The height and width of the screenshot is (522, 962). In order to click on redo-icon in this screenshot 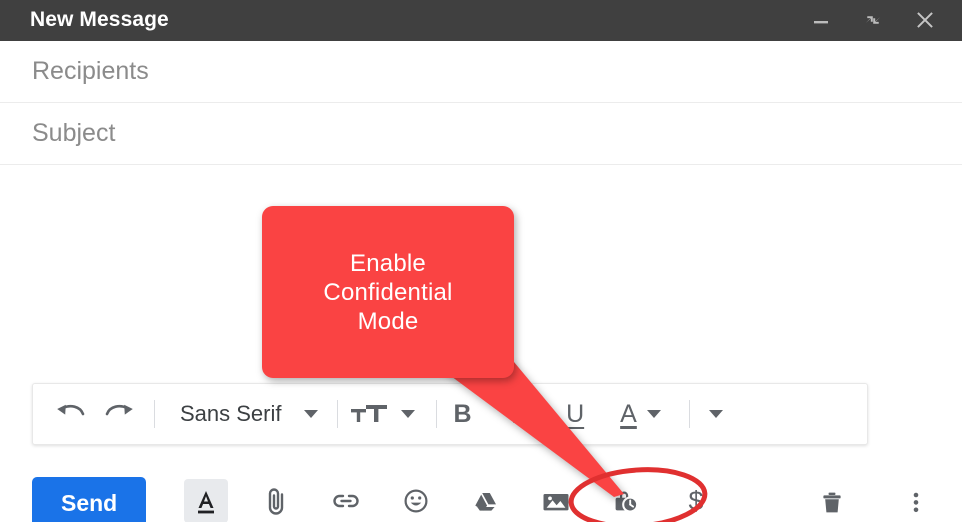, I will do `click(119, 410)`.